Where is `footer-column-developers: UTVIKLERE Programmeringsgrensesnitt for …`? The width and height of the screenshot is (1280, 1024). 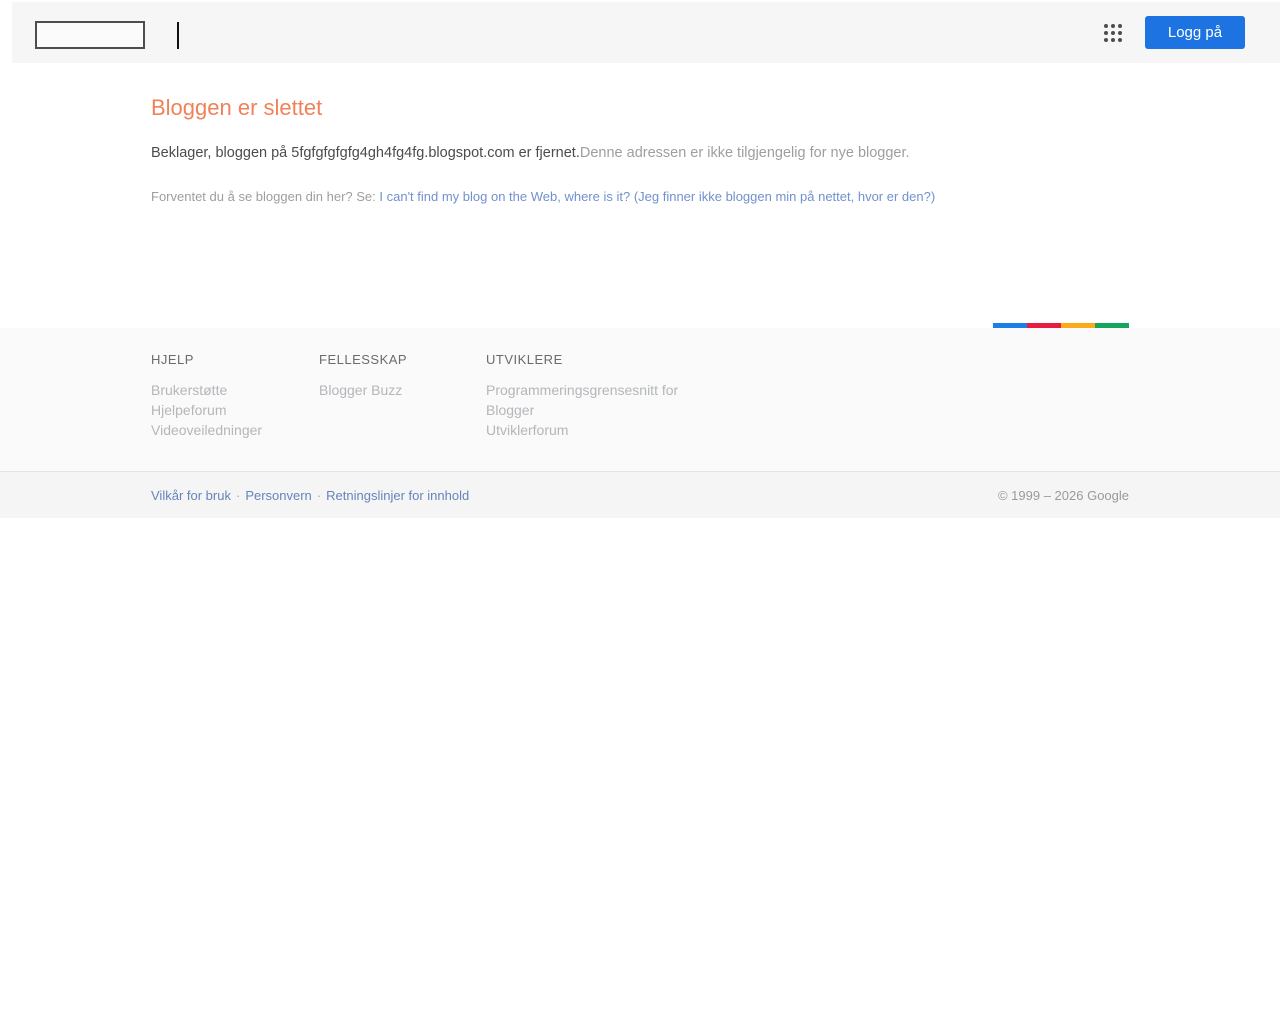
footer-column-developers: UTVIKLERE Programmeringsgrensesnitt for … is located at coordinates (606, 396).